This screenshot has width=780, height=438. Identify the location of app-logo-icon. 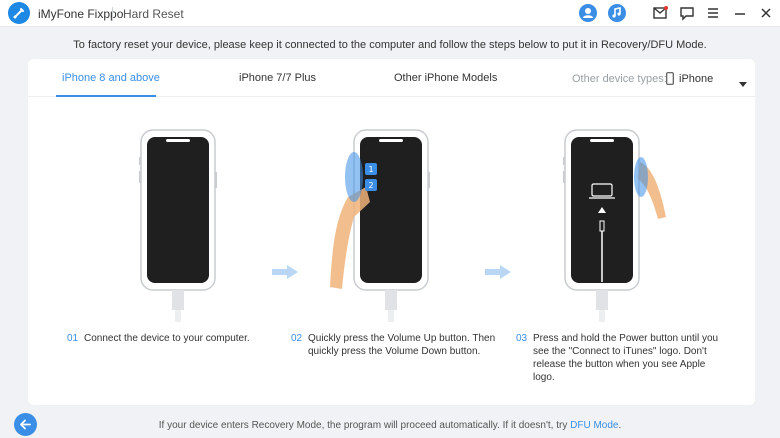
(19, 13).